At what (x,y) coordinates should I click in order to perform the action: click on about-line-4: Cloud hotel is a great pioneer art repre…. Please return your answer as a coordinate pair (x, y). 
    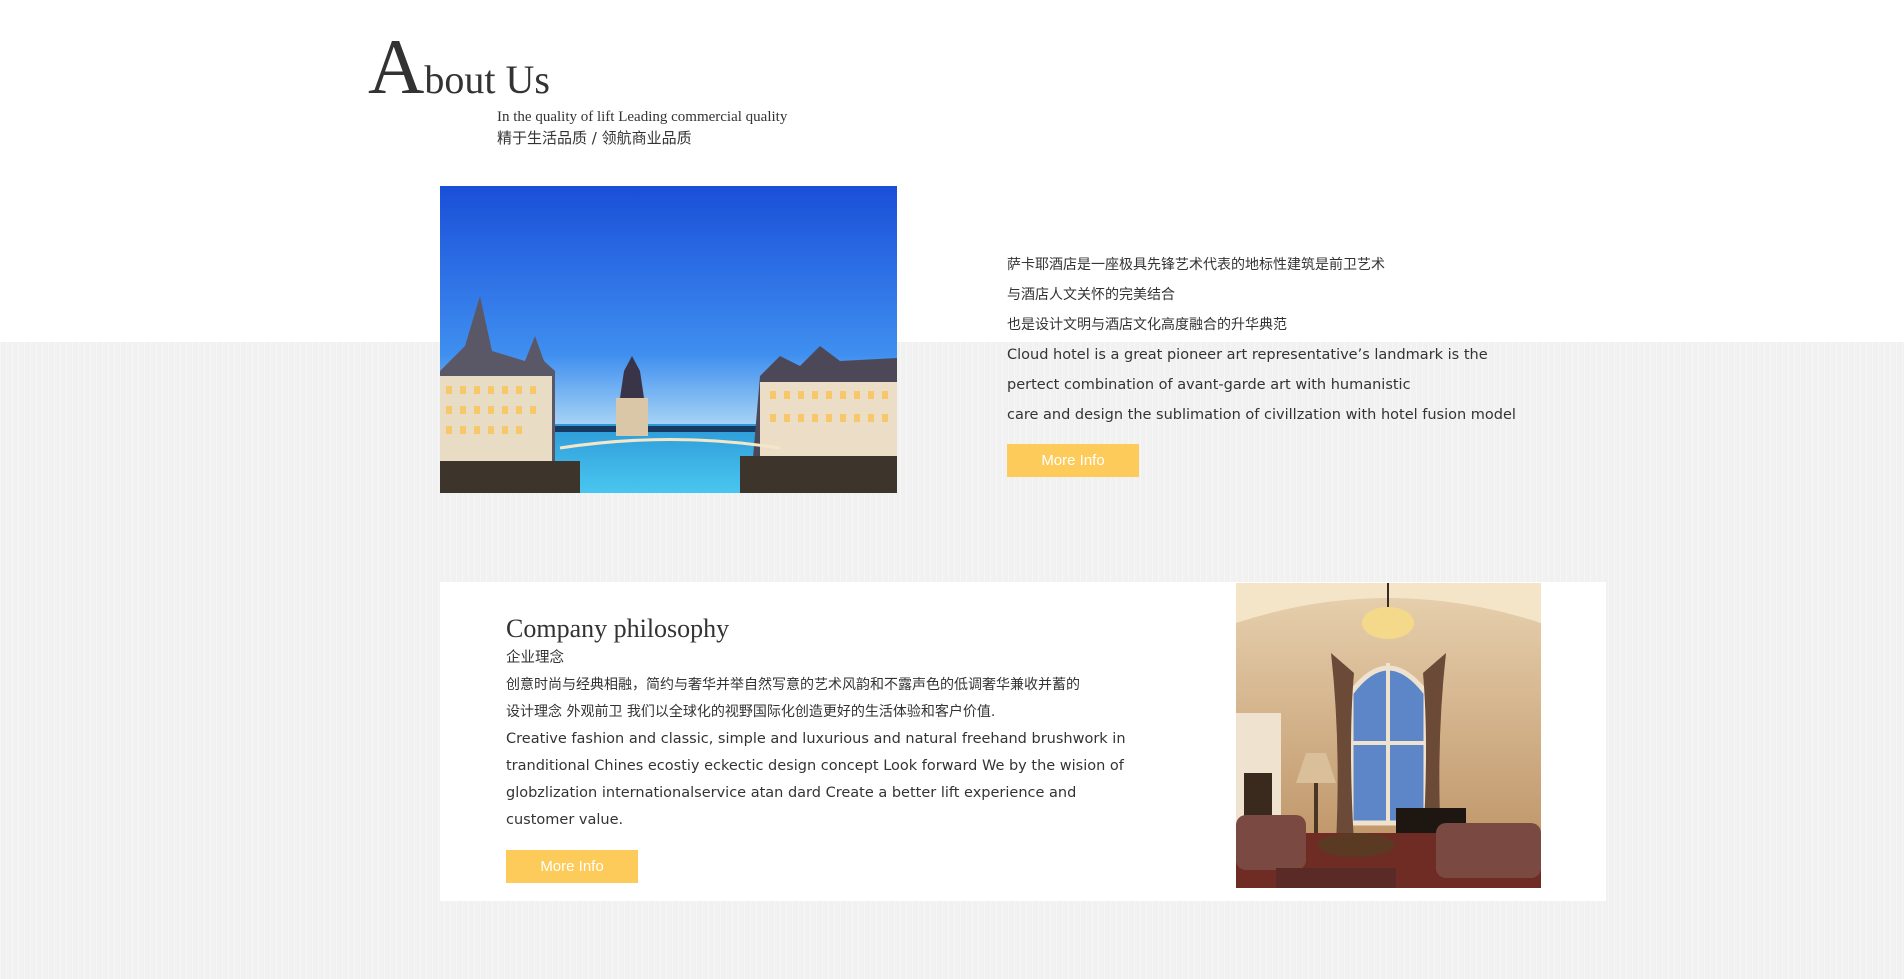
    Looking at the image, I should click on (1247, 355).